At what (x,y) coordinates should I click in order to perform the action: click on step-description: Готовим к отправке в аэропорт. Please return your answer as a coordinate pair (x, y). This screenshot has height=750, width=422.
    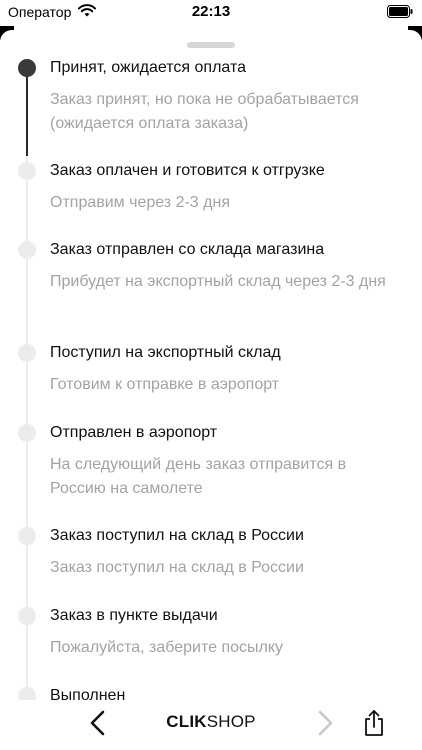
    Looking at the image, I should click on (165, 384).